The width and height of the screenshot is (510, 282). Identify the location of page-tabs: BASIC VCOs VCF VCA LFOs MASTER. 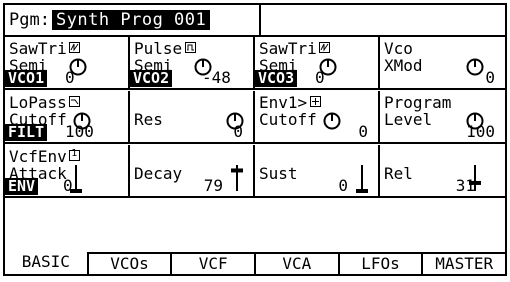
(255, 263).